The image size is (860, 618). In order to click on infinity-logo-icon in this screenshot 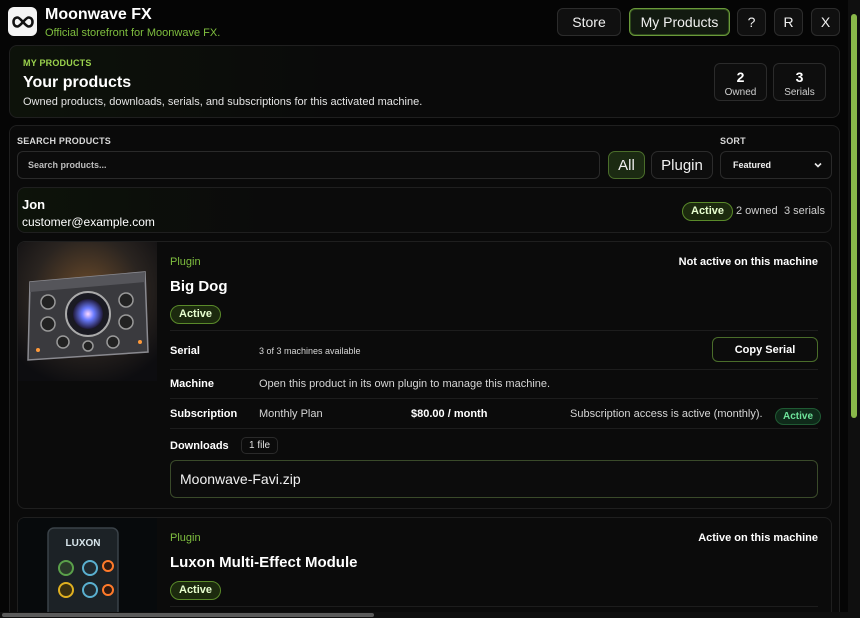, I will do `click(22, 21)`.